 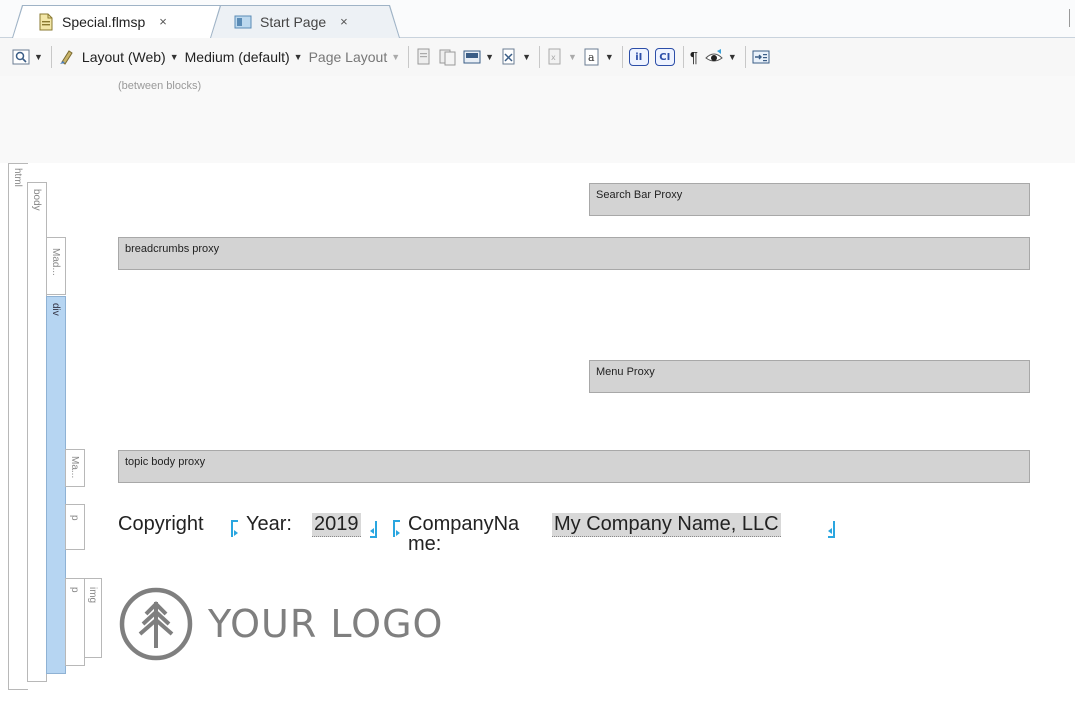 What do you see at coordinates (56, 485) in the screenshot?
I see `structure-bar-div: div` at bounding box center [56, 485].